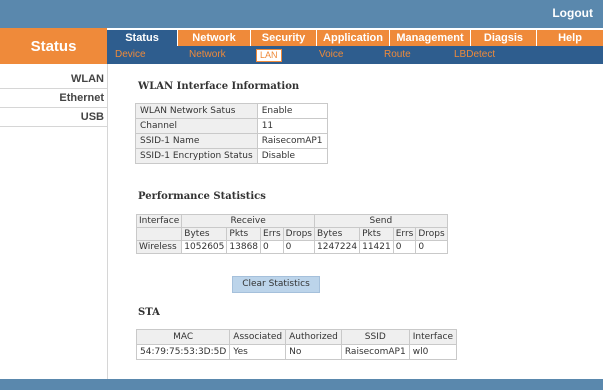 The width and height of the screenshot is (603, 390). What do you see at coordinates (202, 196) in the screenshot?
I see `performance-title: Performance Statistics` at bounding box center [202, 196].